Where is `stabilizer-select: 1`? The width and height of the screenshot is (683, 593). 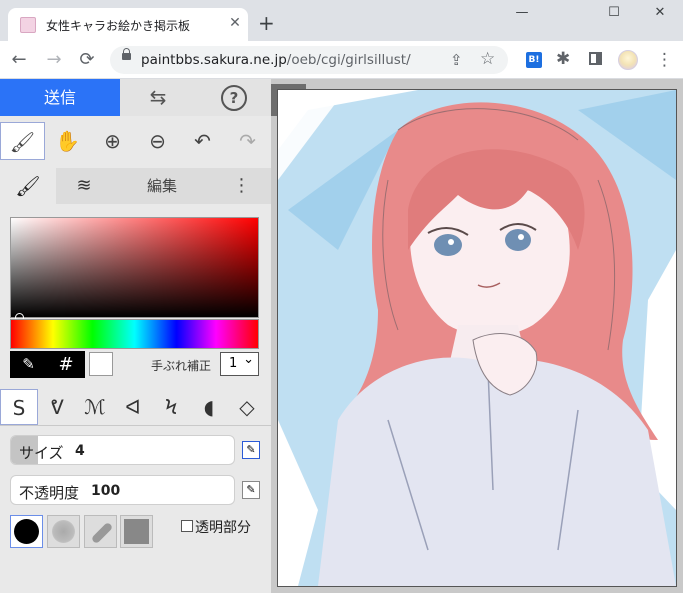 stabilizer-select: 1 is located at coordinates (239, 362).